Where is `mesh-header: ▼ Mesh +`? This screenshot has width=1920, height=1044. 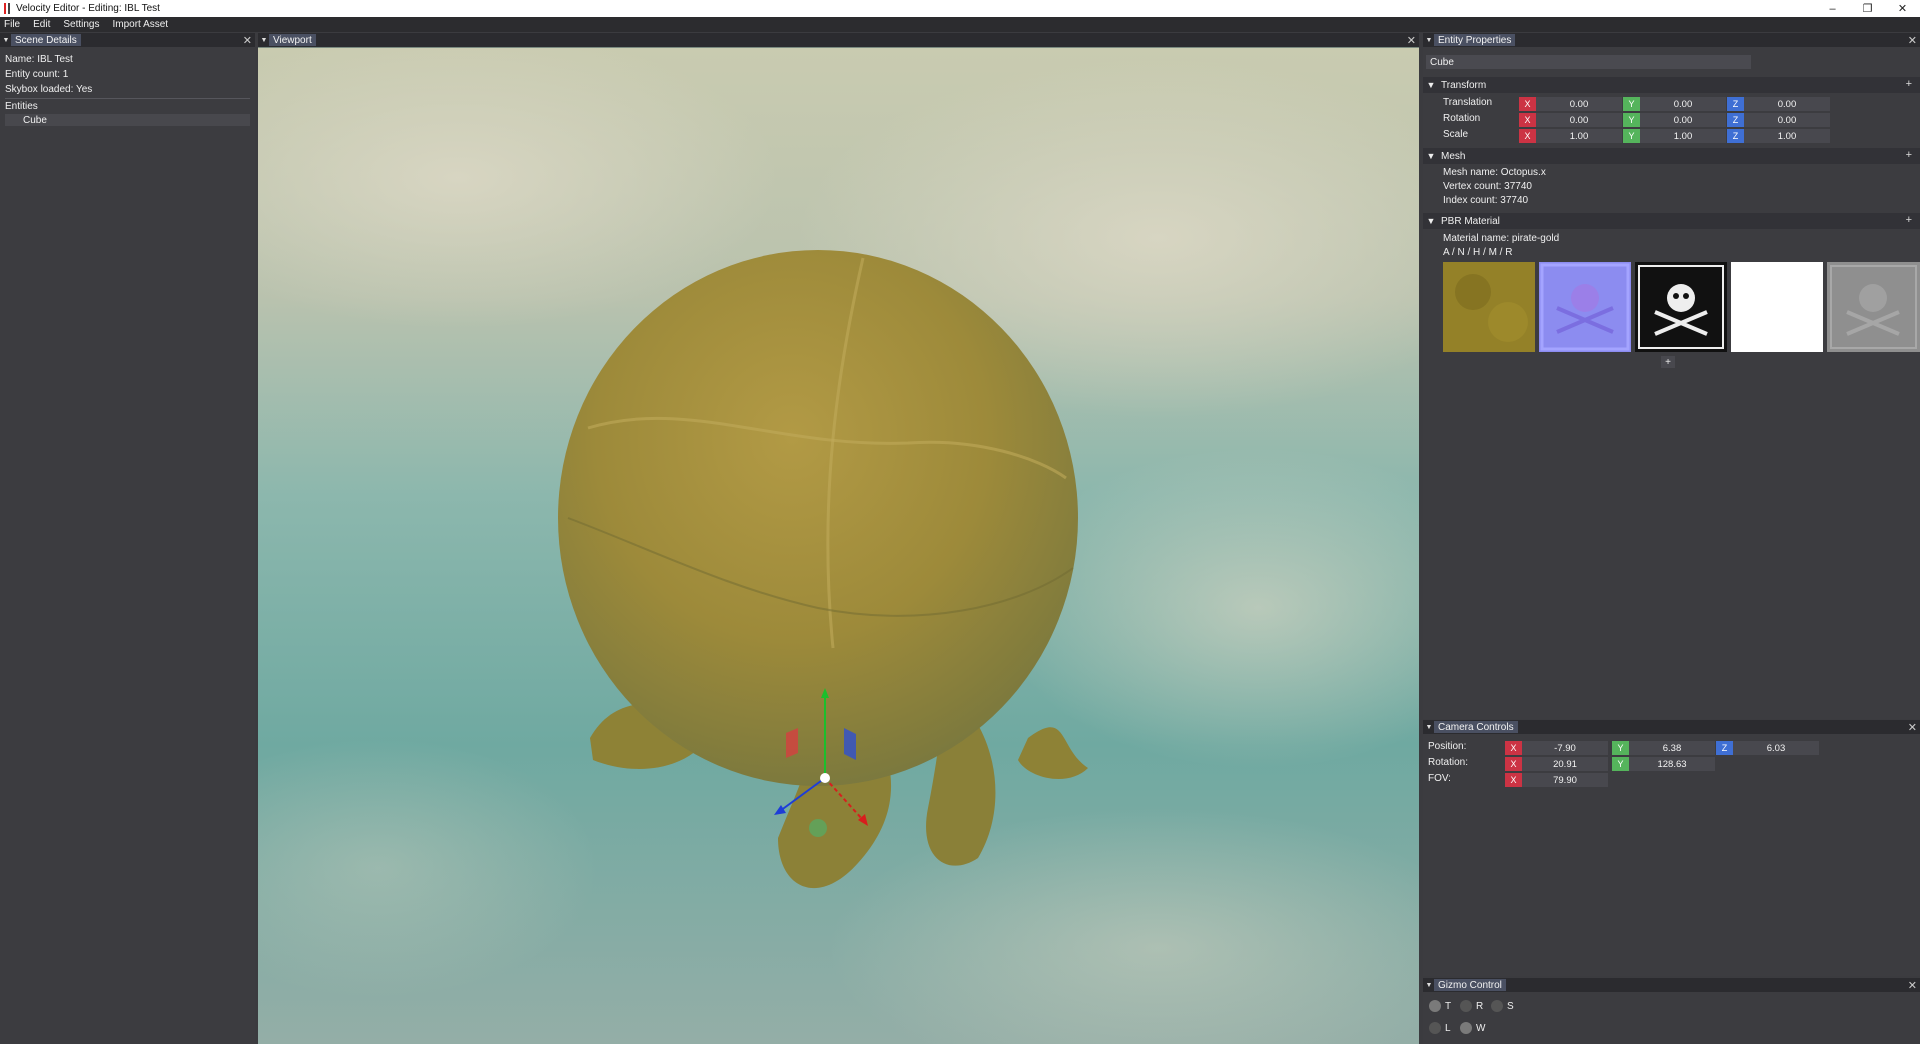 mesh-header: ▼ Mesh + is located at coordinates (1671, 156).